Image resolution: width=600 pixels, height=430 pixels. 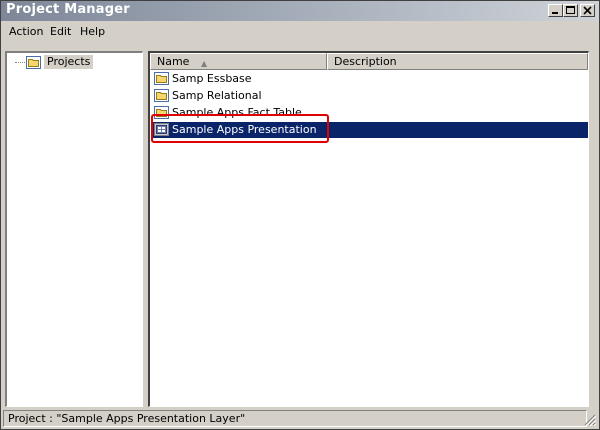 What do you see at coordinates (370, 79) in the screenshot?
I see `list-item: Samp Essbase` at bounding box center [370, 79].